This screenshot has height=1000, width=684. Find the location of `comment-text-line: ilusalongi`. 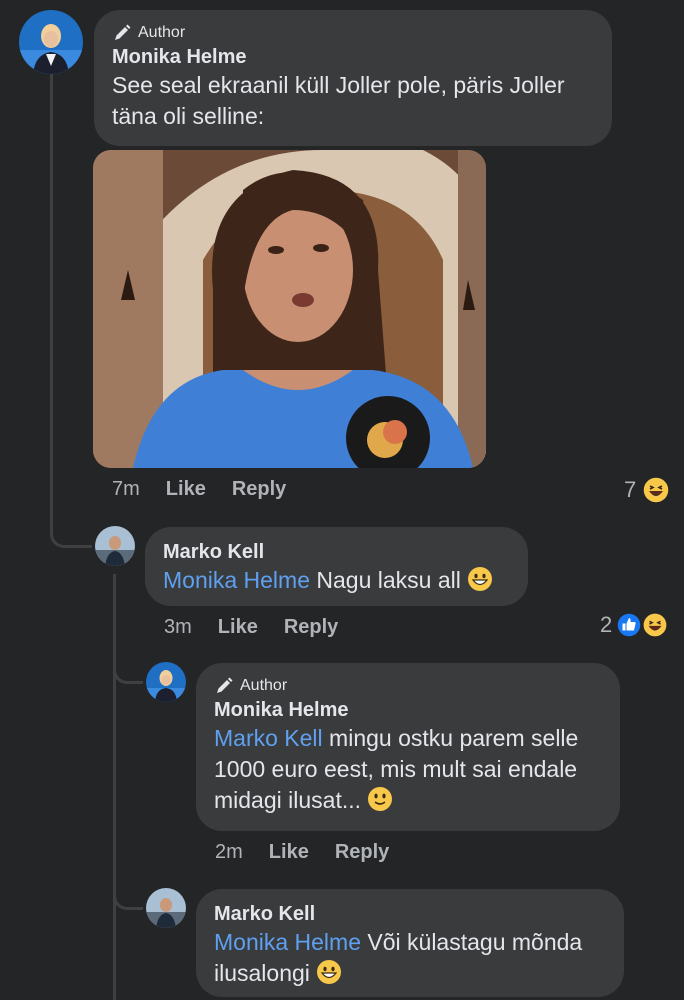

comment-text-line: ilusalongi is located at coordinates (262, 973).